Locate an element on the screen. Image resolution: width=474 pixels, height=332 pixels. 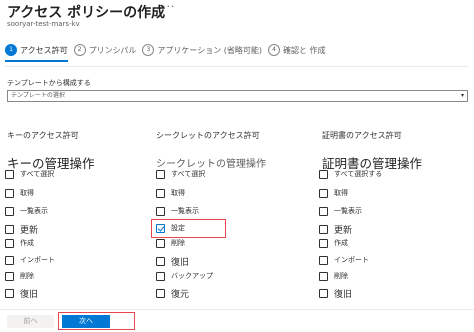
key-perm-get: 取得 is located at coordinates (19, 193).